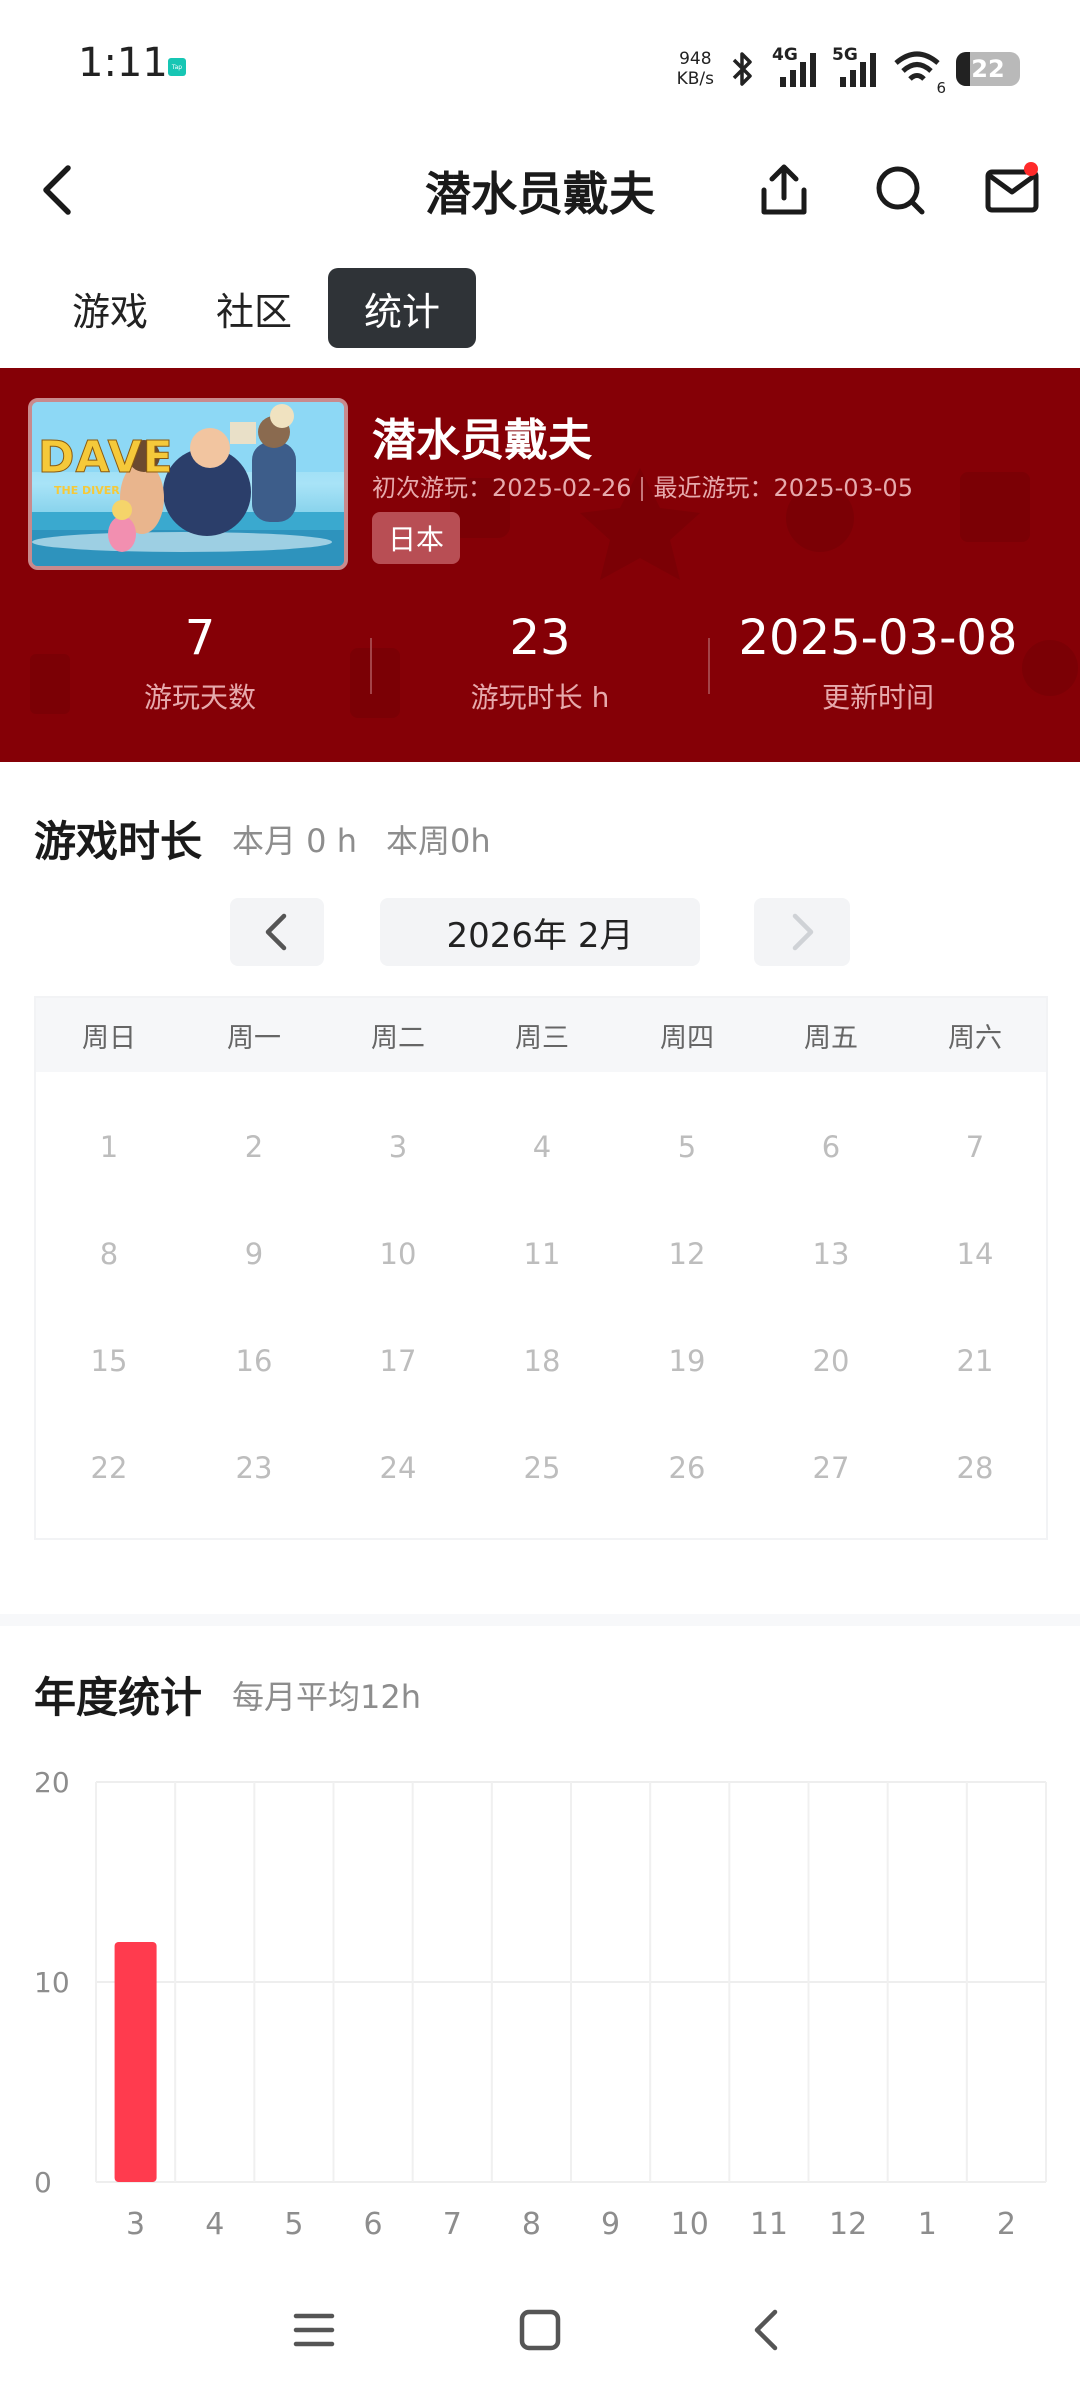 This screenshot has height=2400, width=1080. Describe the element at coordinates (402, 308) in the screenshot. I see `tab-stats: 统计` at that location.